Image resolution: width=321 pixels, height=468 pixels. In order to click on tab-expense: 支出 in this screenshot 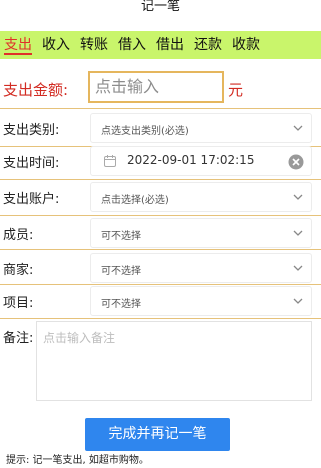, I will do `click(18, 45)`.